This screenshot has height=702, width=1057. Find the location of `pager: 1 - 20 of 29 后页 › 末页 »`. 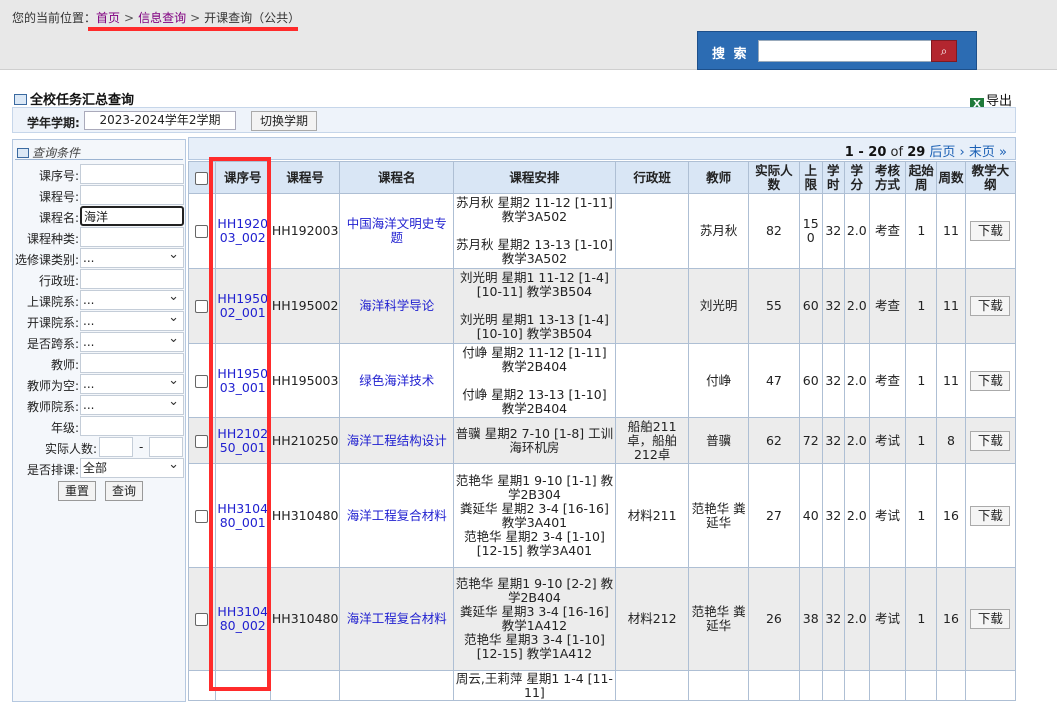

pager: 1 - 20 of 29 后页 › 末页 » is located at coordinates (602, 148).